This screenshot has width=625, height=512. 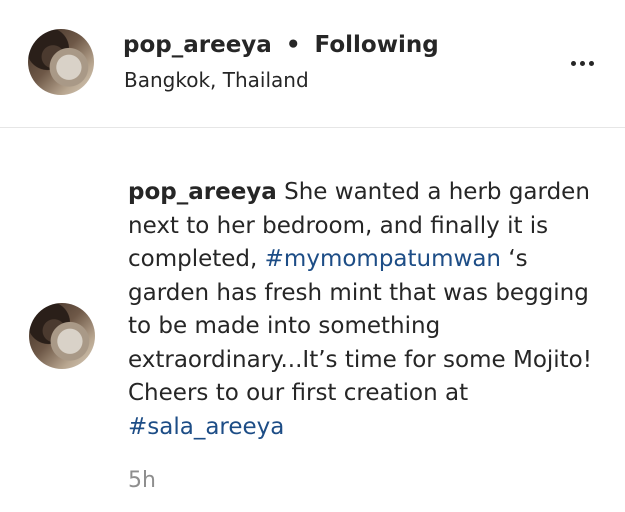 I want to click on post-timestamp: 5h, so click(x=142, y=480).